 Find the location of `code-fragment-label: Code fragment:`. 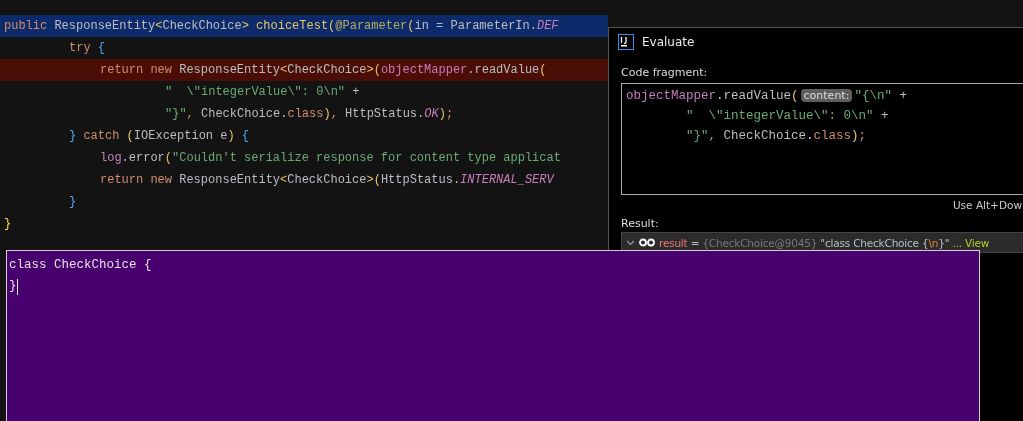

code-fragment-label: Code fragment: is located at coordinates (664, 73).